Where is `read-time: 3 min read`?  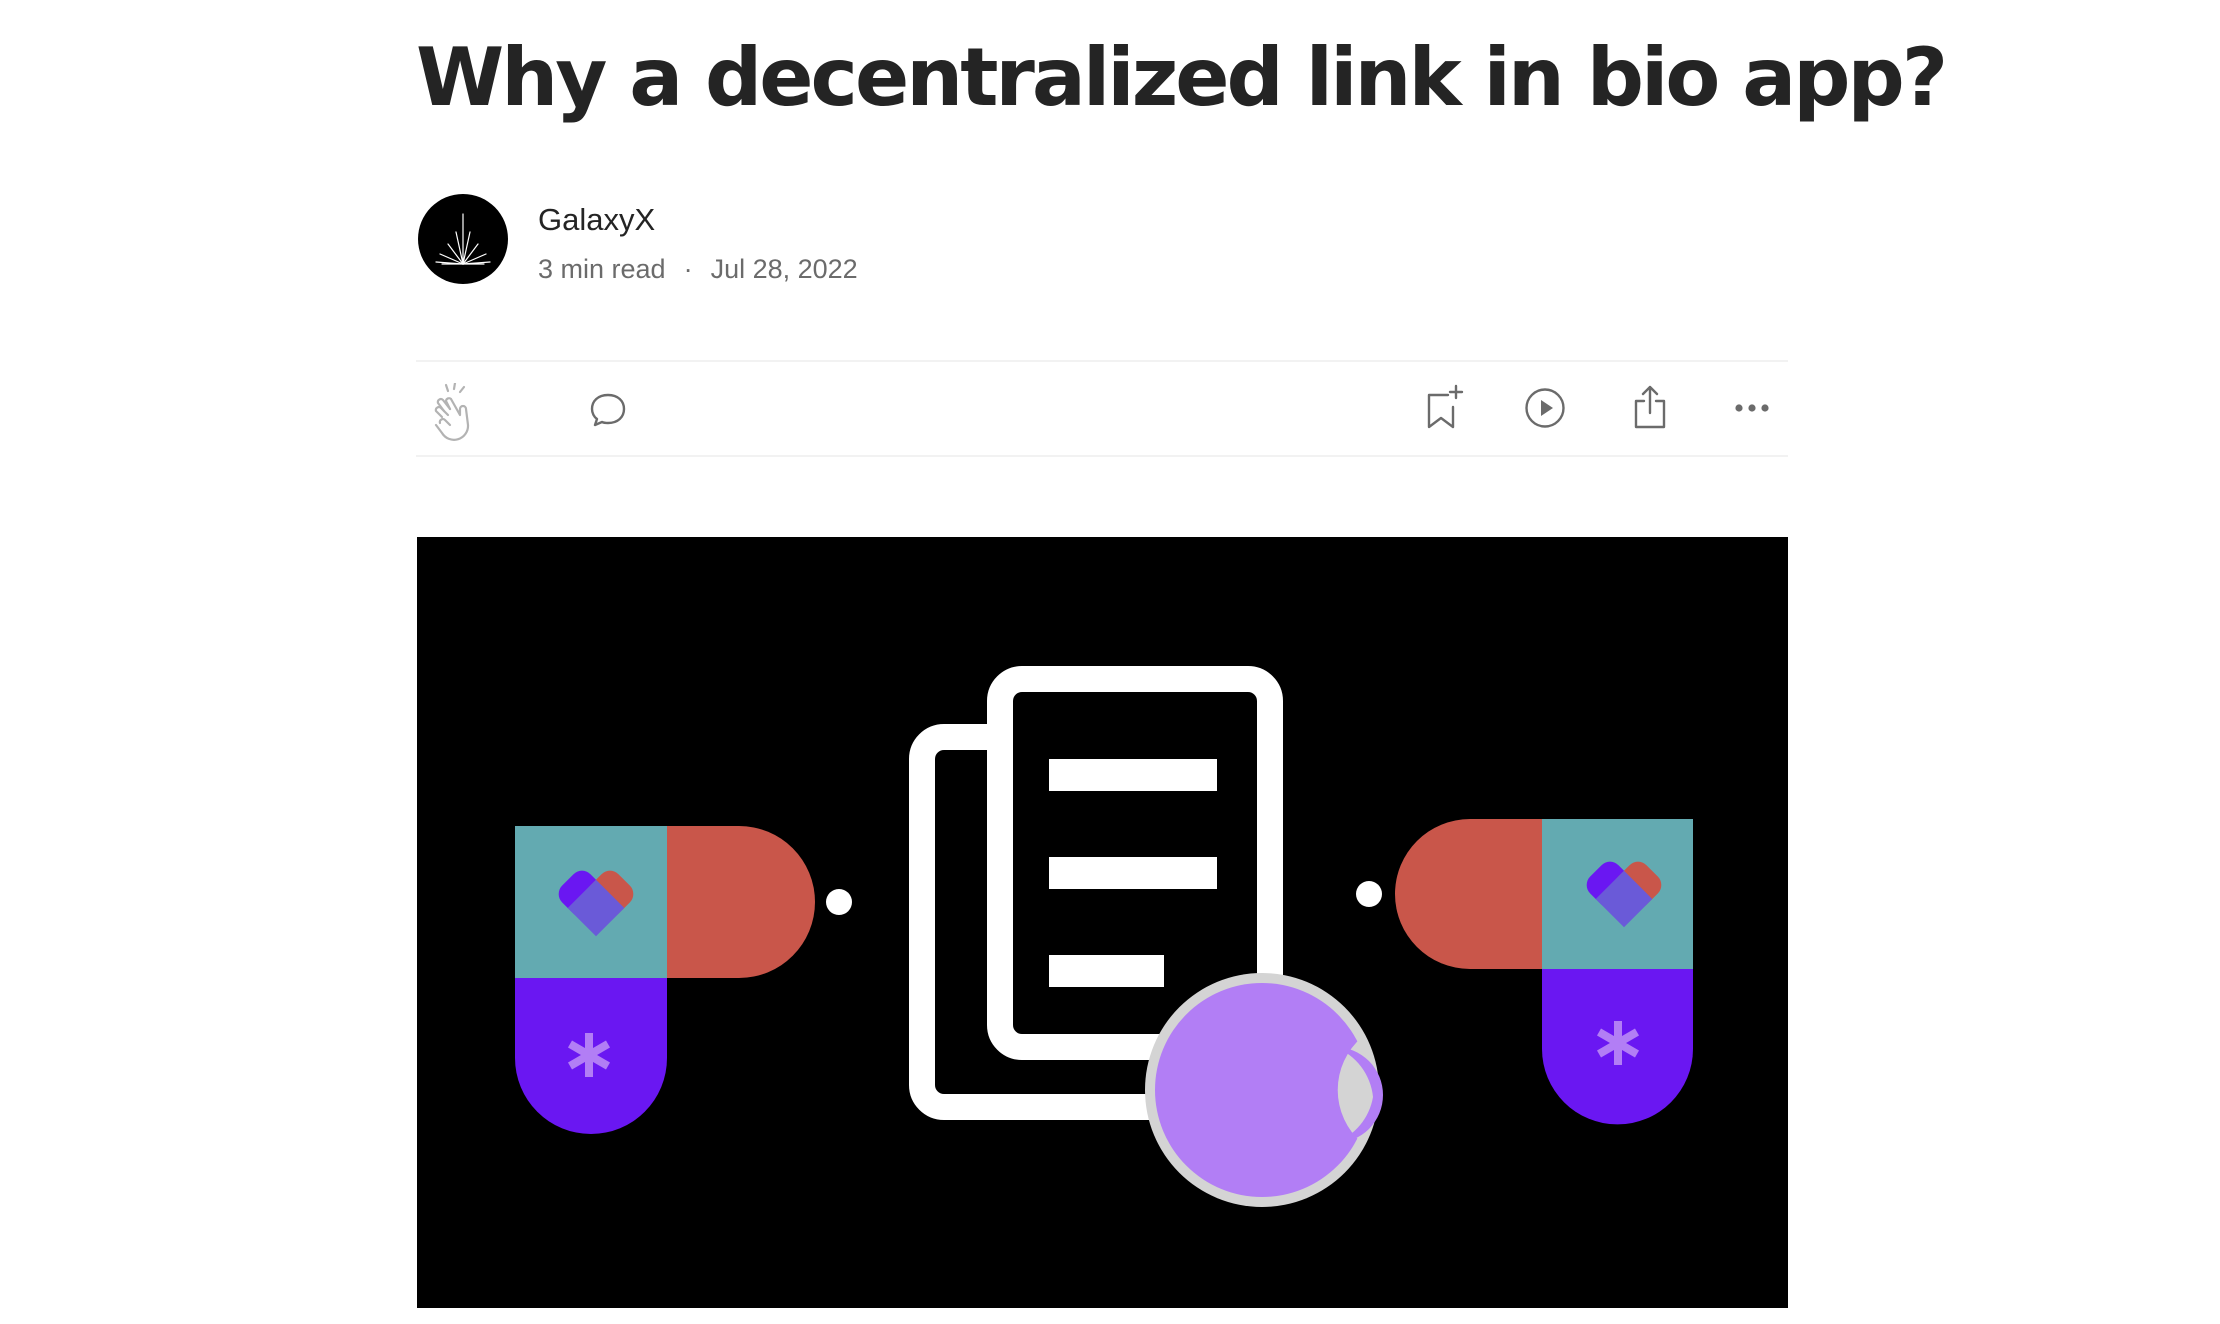
read-time: 3 min read is located at coordinates (602, 269).